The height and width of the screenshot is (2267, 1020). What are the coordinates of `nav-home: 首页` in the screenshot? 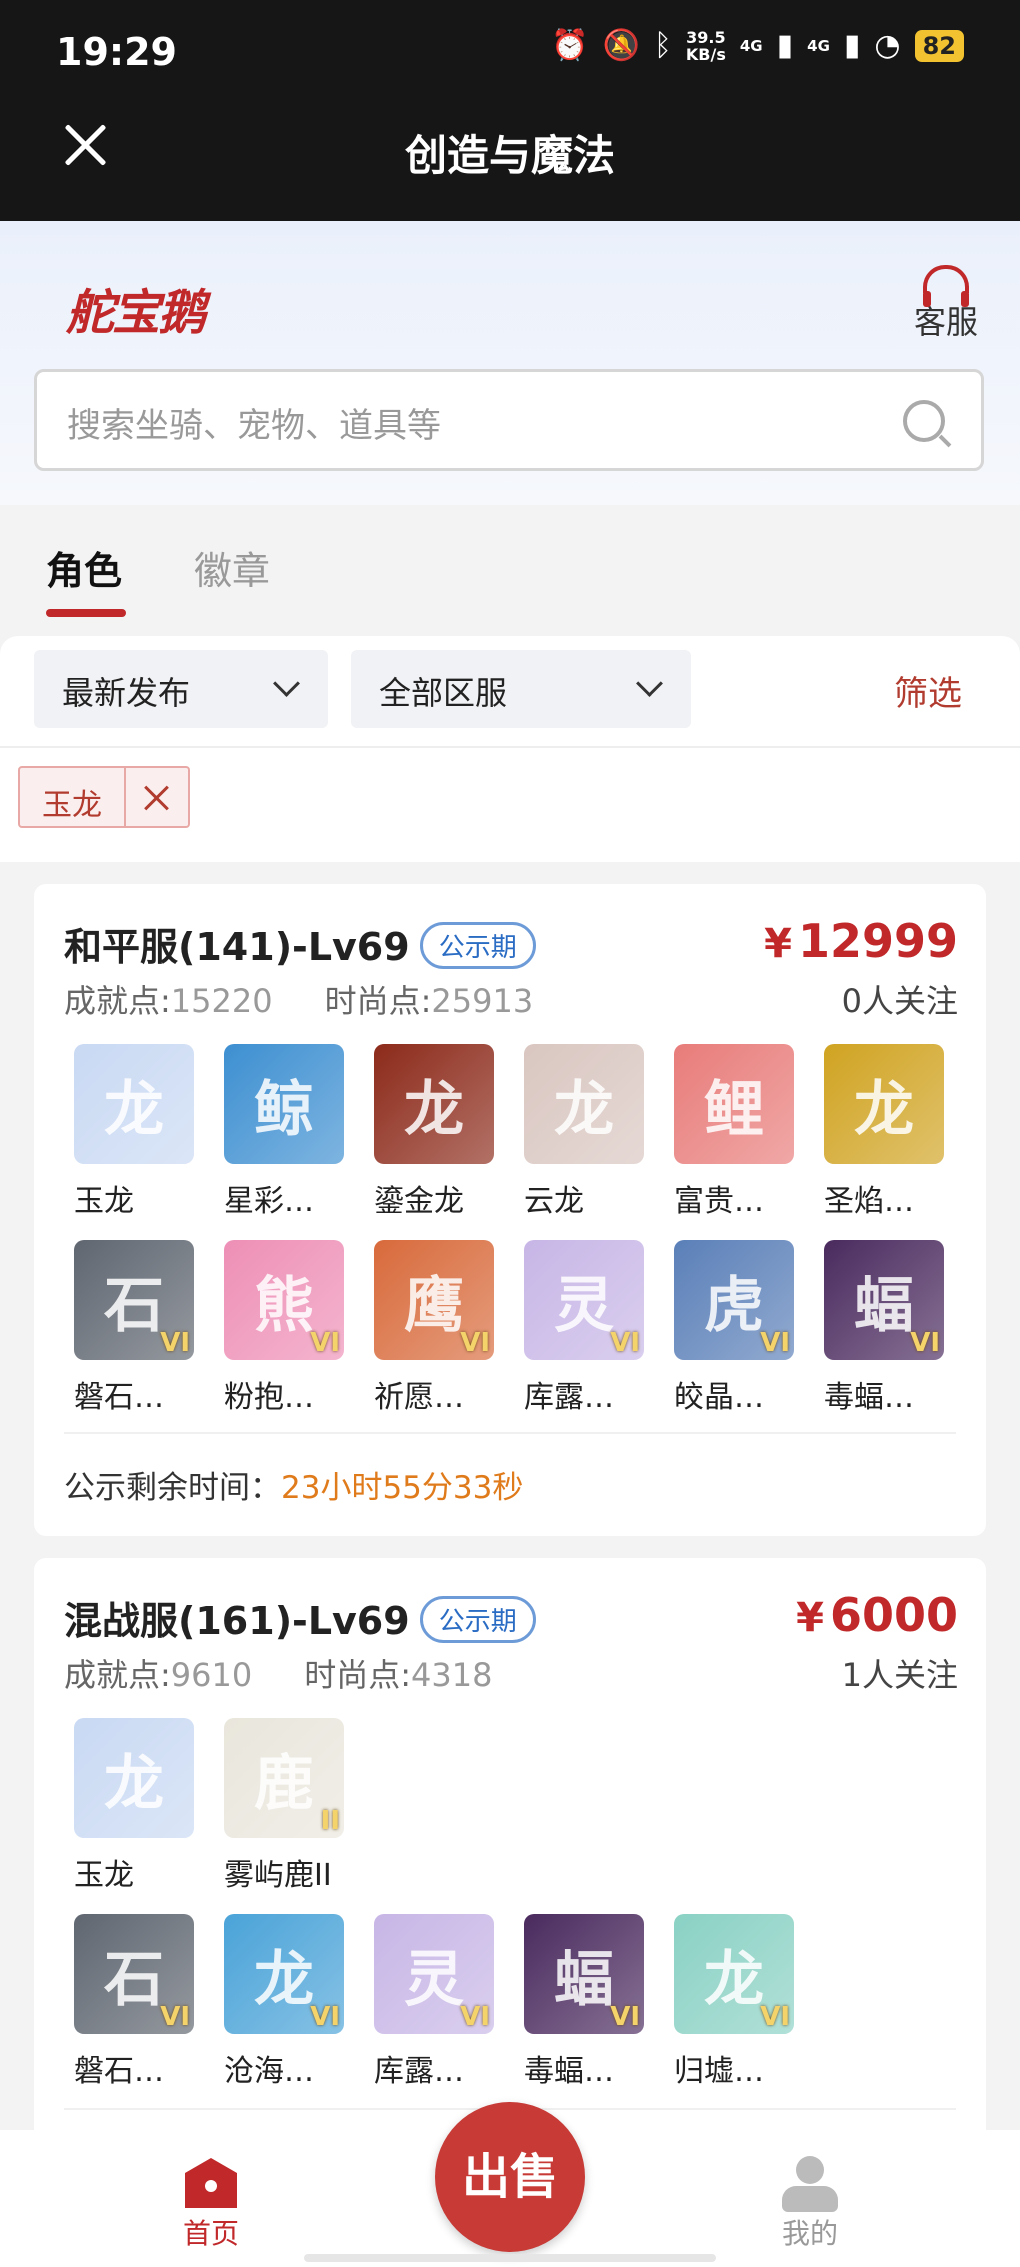 It's located at (211, 2205).